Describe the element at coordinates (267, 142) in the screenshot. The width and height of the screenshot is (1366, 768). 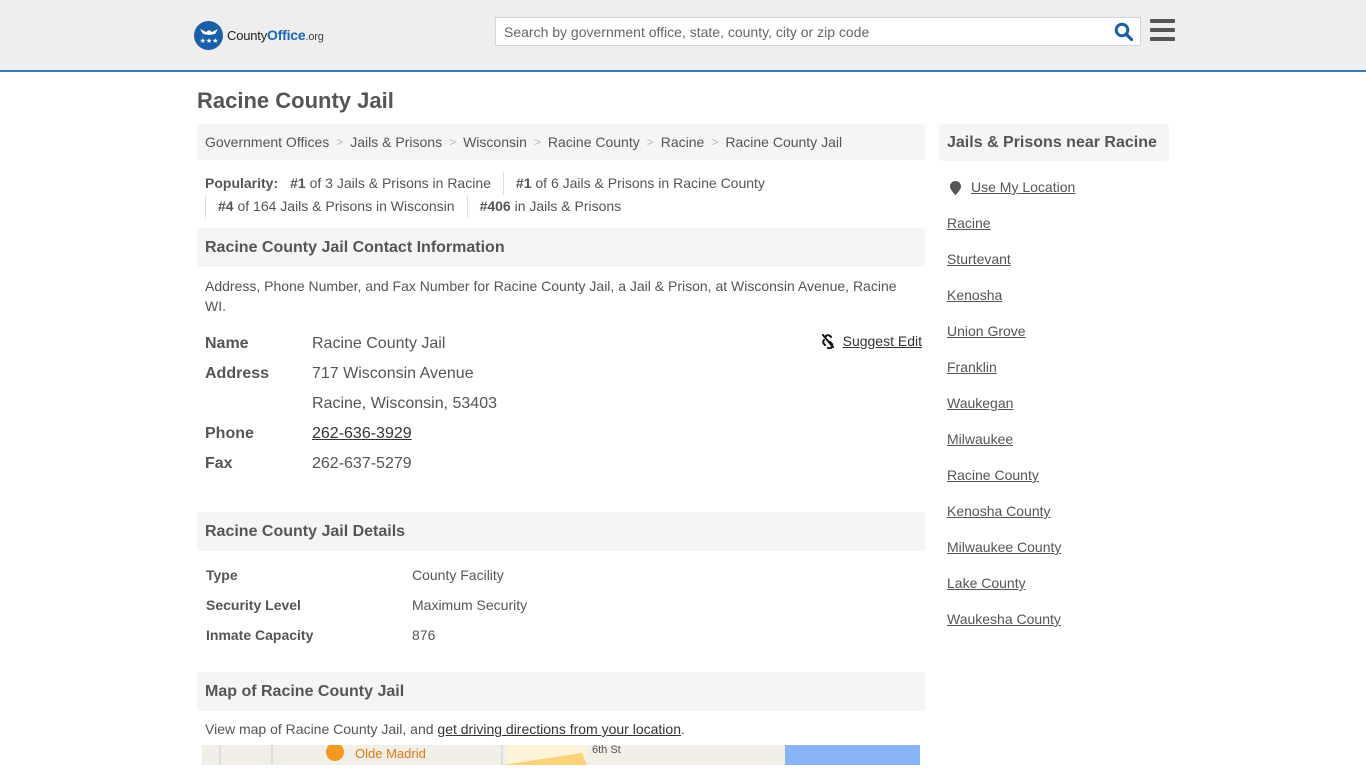
I see `breadcrumb-item: Government Offices` at that location.